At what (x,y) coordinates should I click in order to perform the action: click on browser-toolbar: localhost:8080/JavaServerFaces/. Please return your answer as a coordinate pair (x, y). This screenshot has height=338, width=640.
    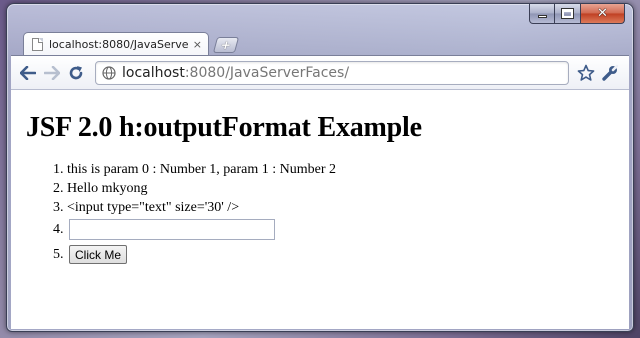
    Looking at the image, I should click on (320, 72).